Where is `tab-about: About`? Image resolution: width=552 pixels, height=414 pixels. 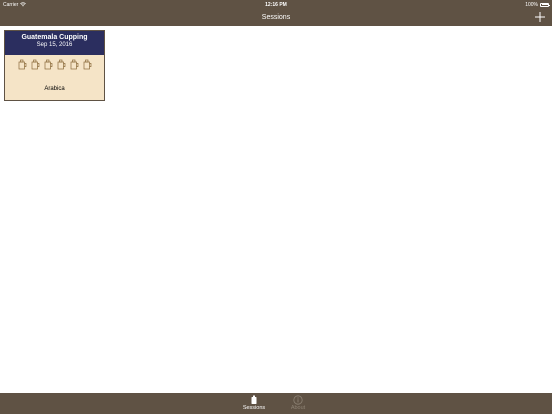 tab-about: About is located at coordinates (298, 404).